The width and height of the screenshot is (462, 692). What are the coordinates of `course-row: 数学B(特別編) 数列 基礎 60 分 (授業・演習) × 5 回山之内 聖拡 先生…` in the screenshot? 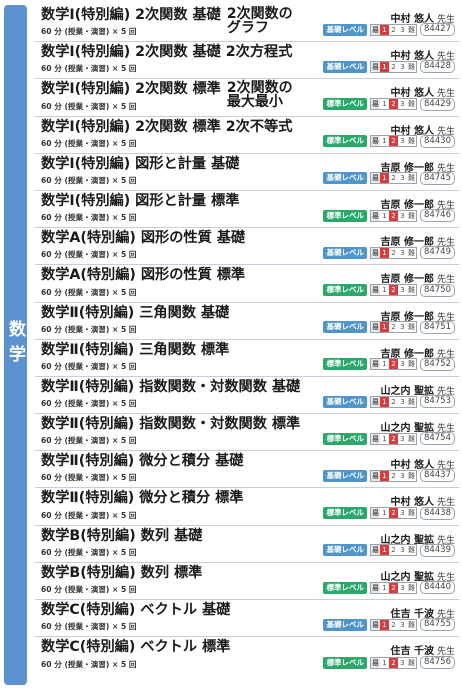 It's located at (247, 544).